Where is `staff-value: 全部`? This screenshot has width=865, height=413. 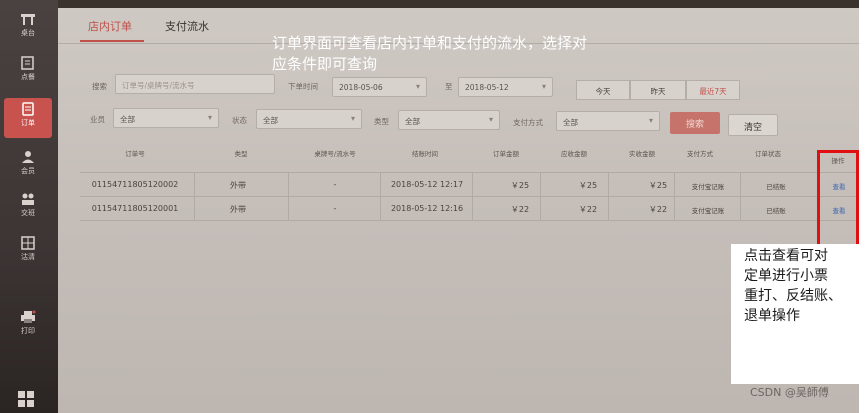
staff-value: 全部 is located at coordinates (127, 119).